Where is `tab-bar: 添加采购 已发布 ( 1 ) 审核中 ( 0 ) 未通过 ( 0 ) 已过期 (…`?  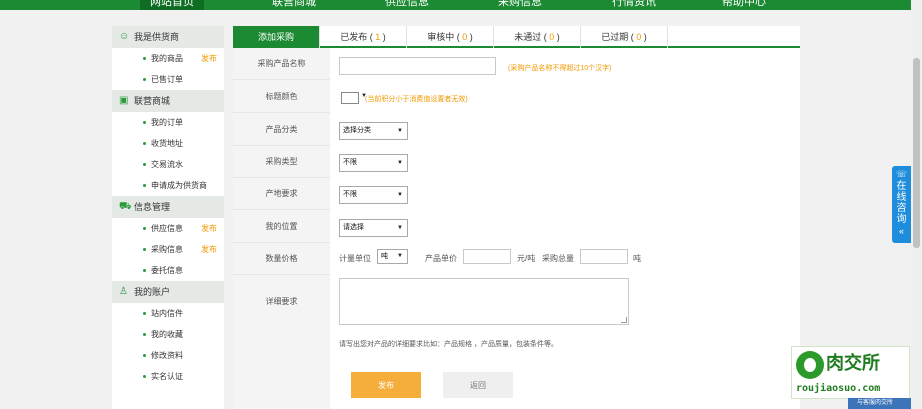 tab-bar: 添加采购 已发布 ( 1 ) 审核中 ( 0 ) 未通过 ( 0 ) 已过期 (… is located at coordinates (516, 37).